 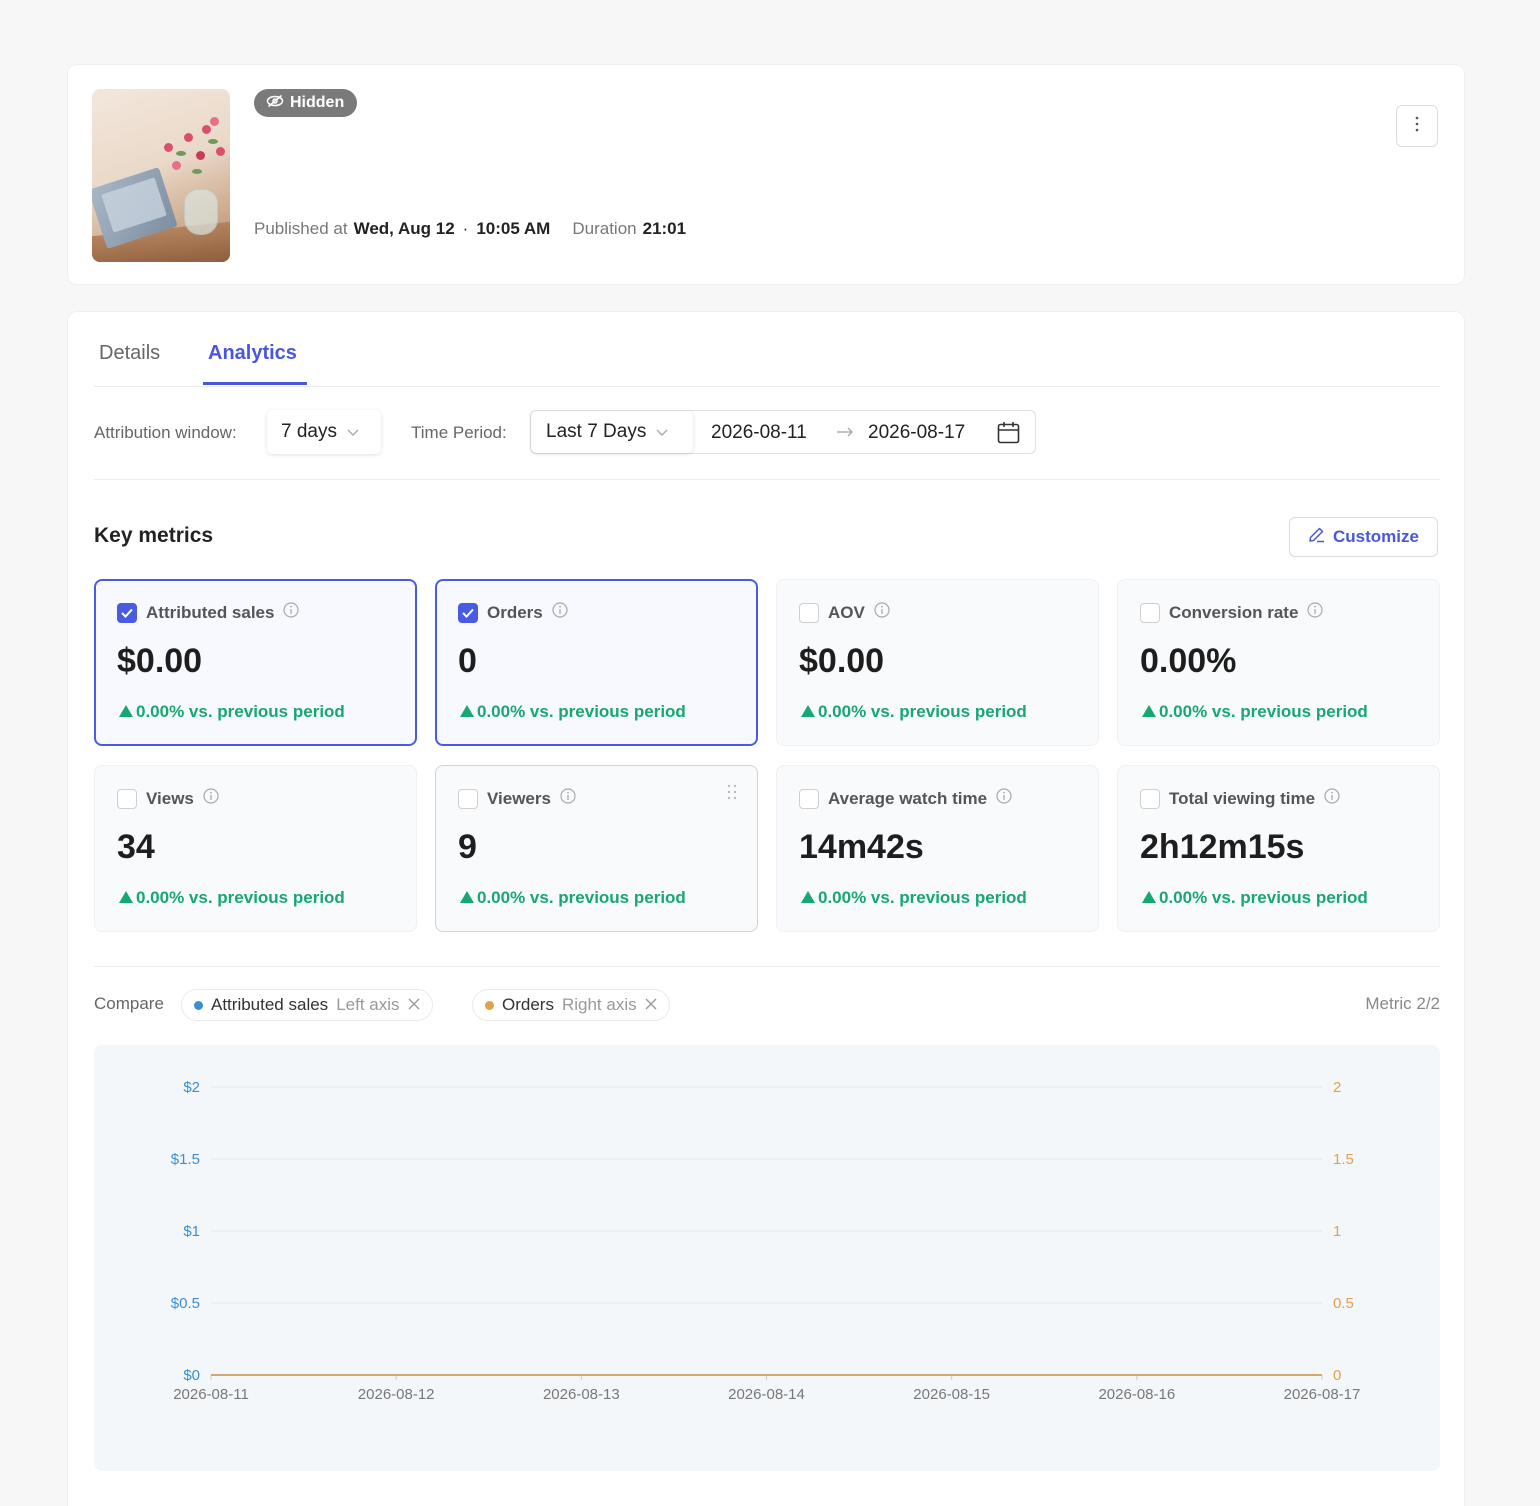 What do you see at coordinates (191, 1087) in the screenshot?
I see `y-left-tick-label: $2` at bounding box center [191, 1087].